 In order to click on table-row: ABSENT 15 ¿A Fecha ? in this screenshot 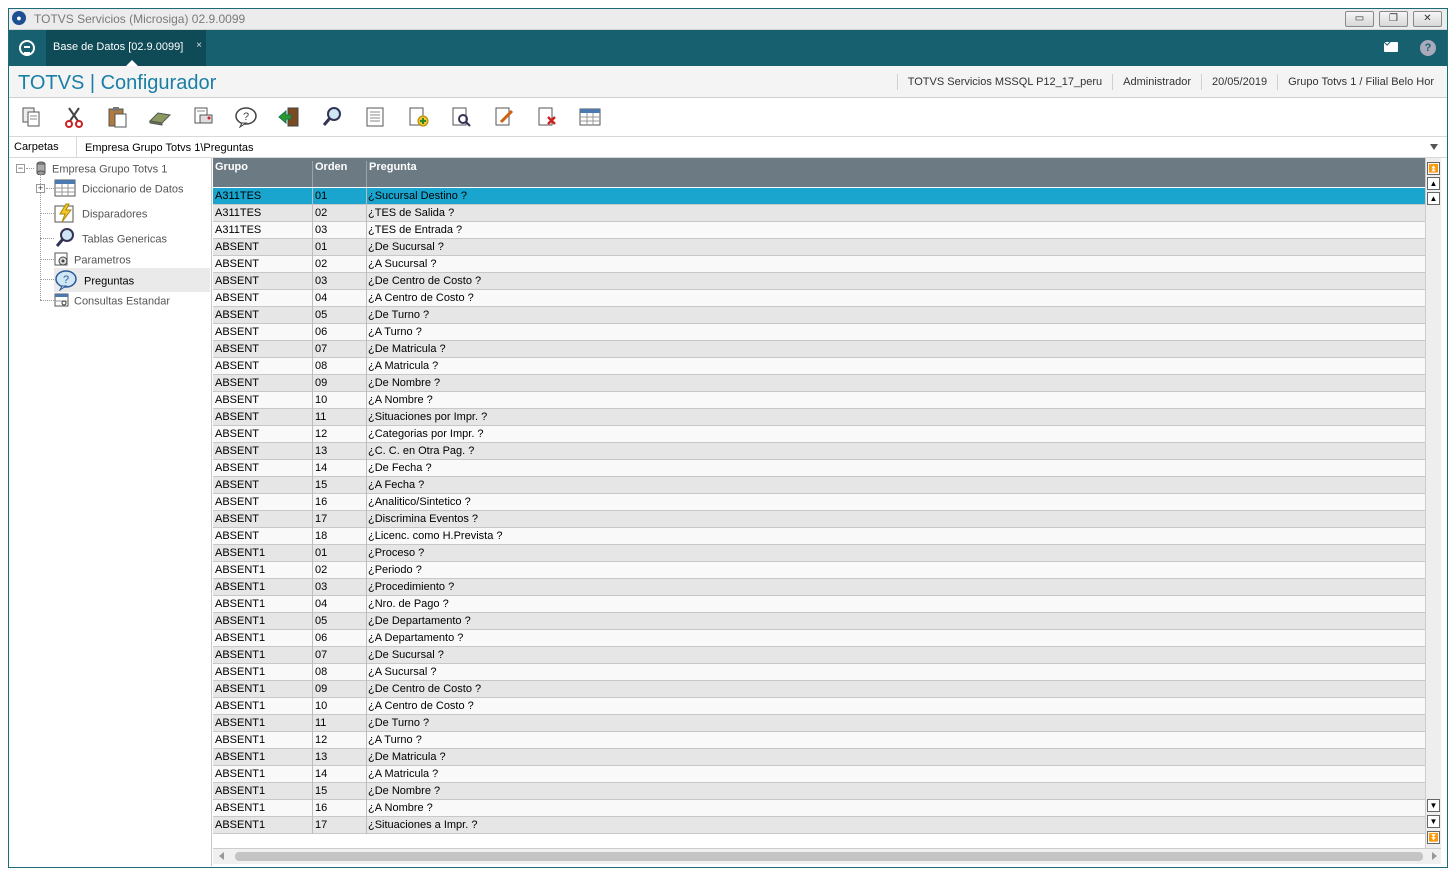, I will do `click(819, 485)`.